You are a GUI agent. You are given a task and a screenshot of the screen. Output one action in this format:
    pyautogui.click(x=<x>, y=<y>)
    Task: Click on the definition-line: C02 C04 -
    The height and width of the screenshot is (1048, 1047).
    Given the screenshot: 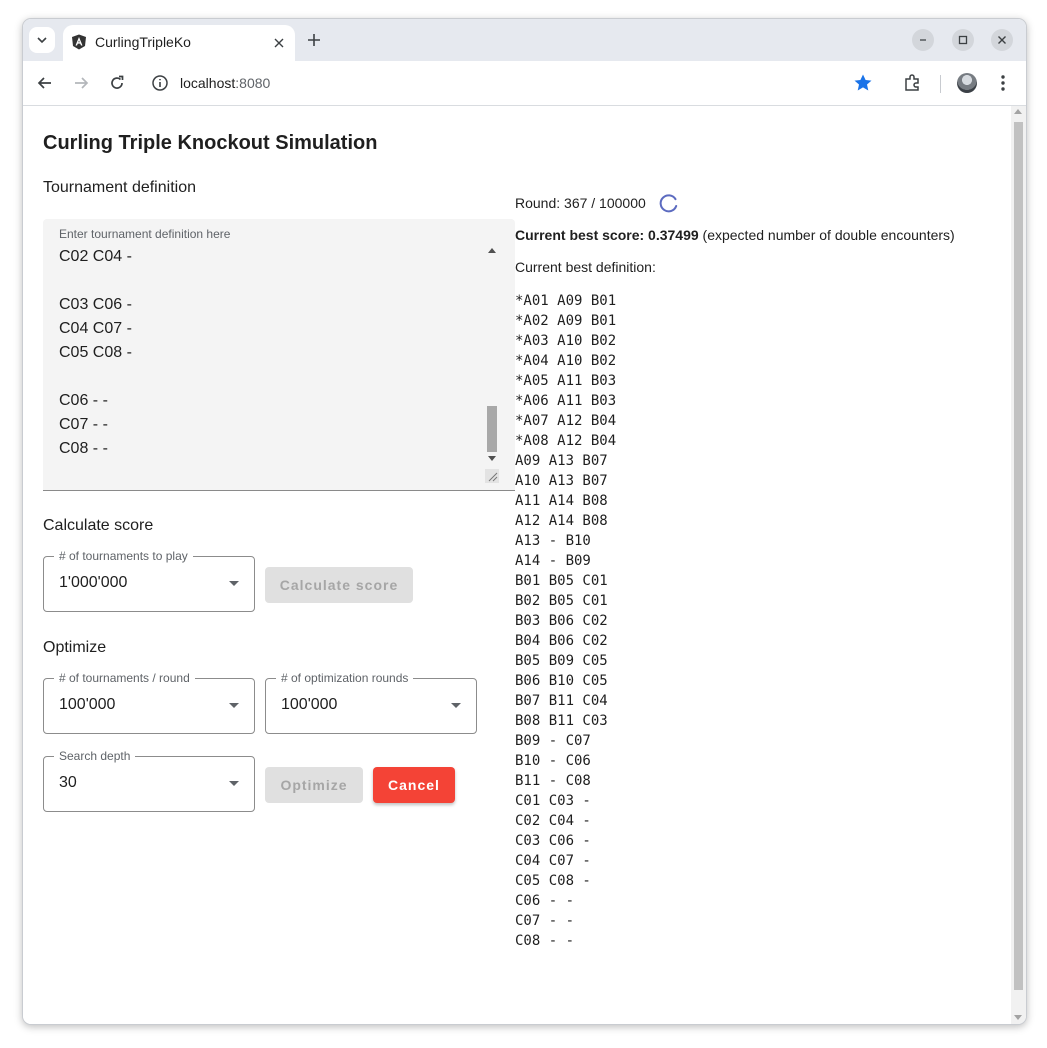 What is the action you would take?
    pyautogui.click(x=553, y=821)
    